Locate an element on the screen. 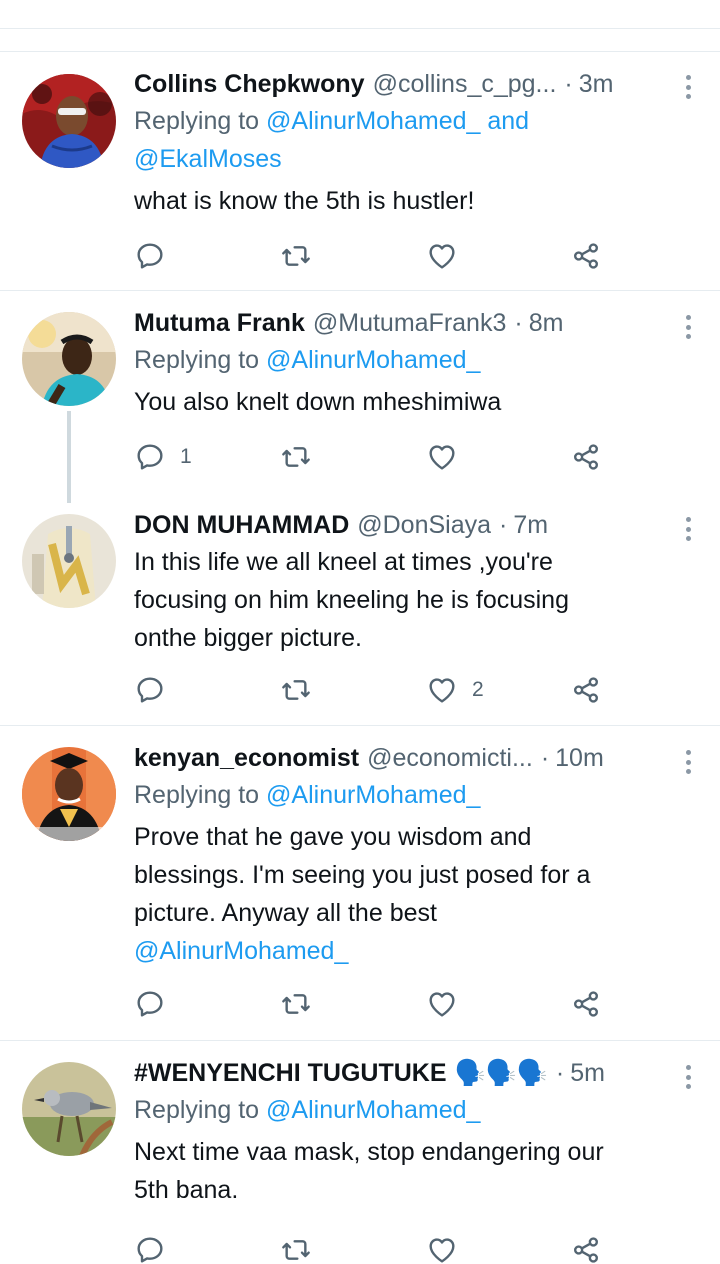  like-button: 2 is located at coordinates (455, 690).